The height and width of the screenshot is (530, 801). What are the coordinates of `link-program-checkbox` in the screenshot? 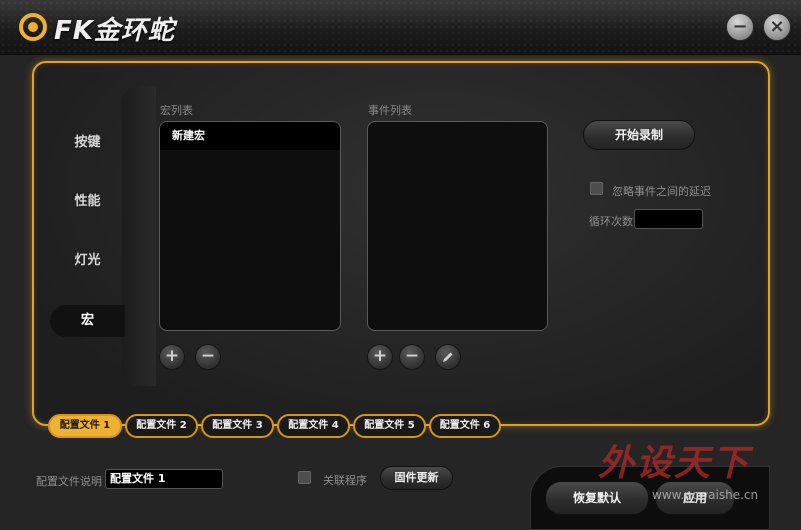 It's located at (304, 477).